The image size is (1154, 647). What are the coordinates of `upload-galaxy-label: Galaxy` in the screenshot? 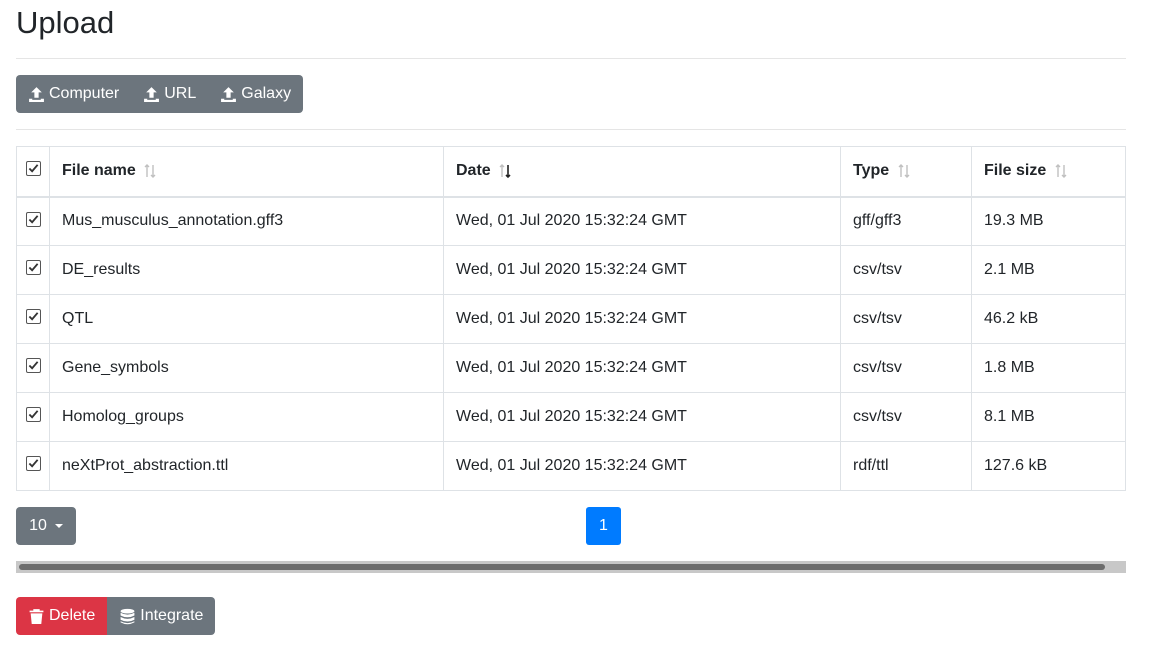 It's located at (266, 93).